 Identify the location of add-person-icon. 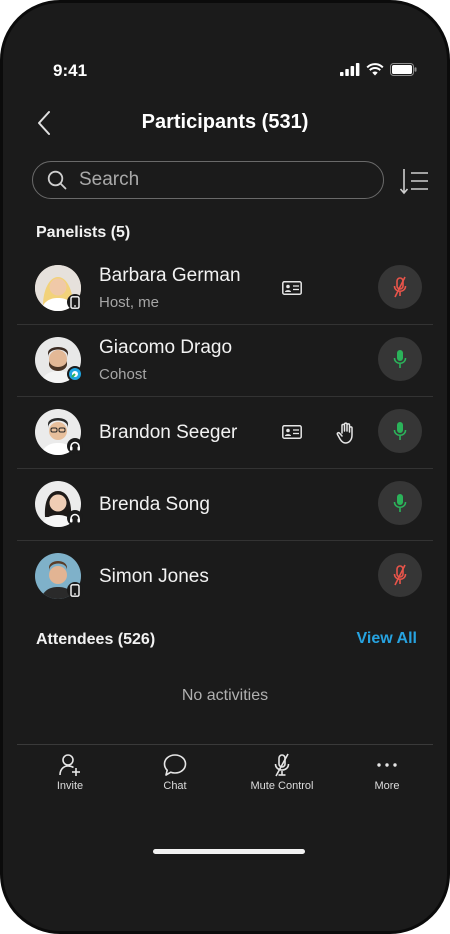
(69, 765).